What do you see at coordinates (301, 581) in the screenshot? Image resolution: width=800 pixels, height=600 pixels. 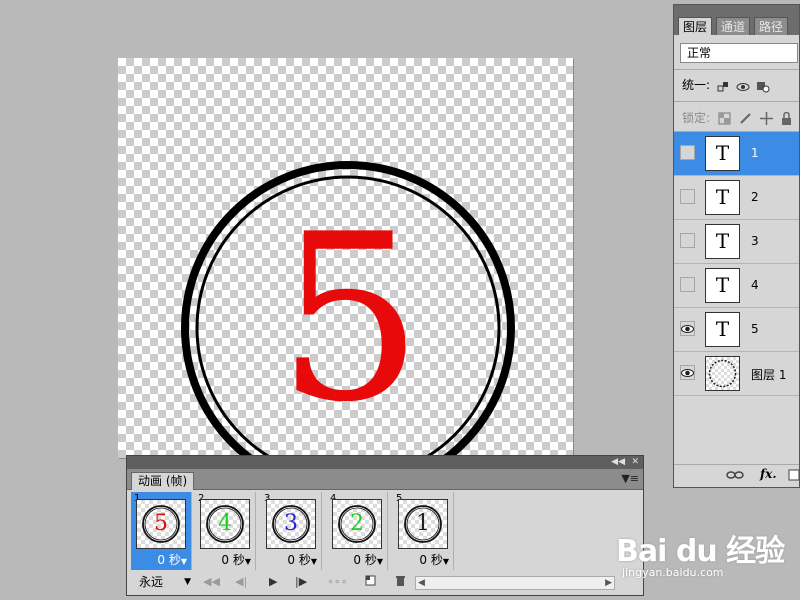 I see `next-frame-icon: |▶` at bounding box center [301, 581].